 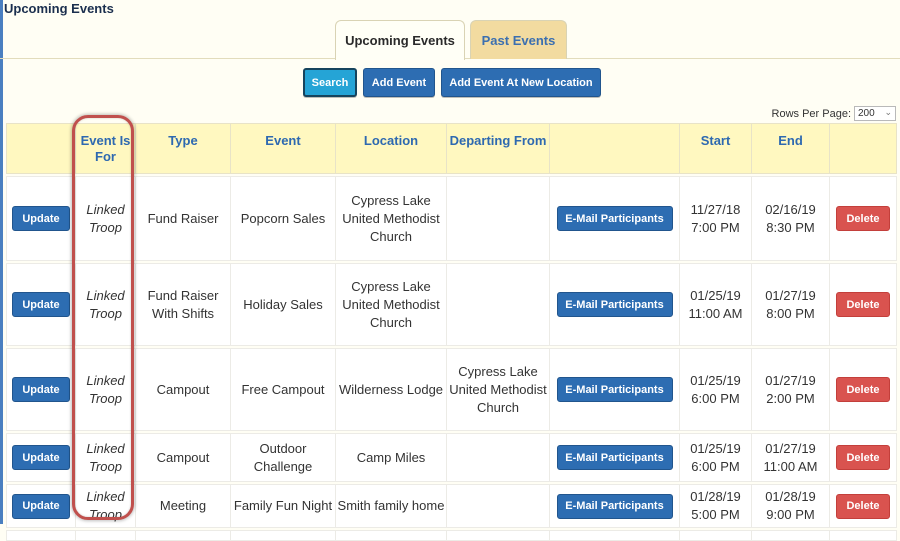 I want to click on event-cell: Free Campout, so click(x=283, y=389).